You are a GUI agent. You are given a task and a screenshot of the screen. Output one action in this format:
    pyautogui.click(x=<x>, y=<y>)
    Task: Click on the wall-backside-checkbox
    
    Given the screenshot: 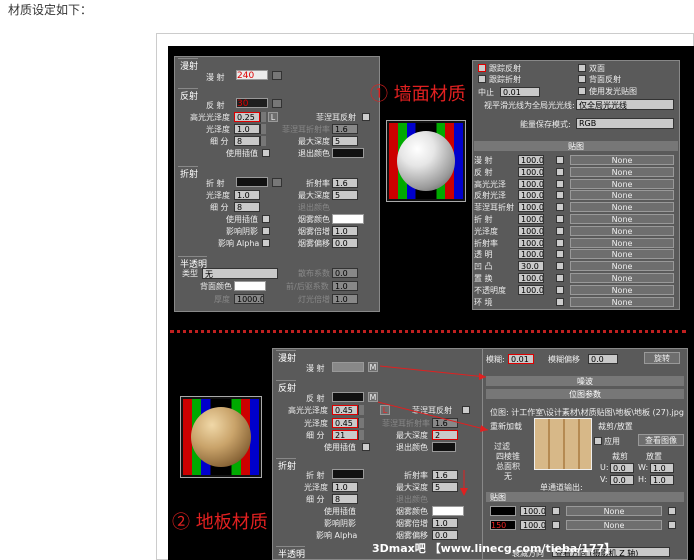 What is the action you would take?
    pyautogui.click(x=582, y=79)
    